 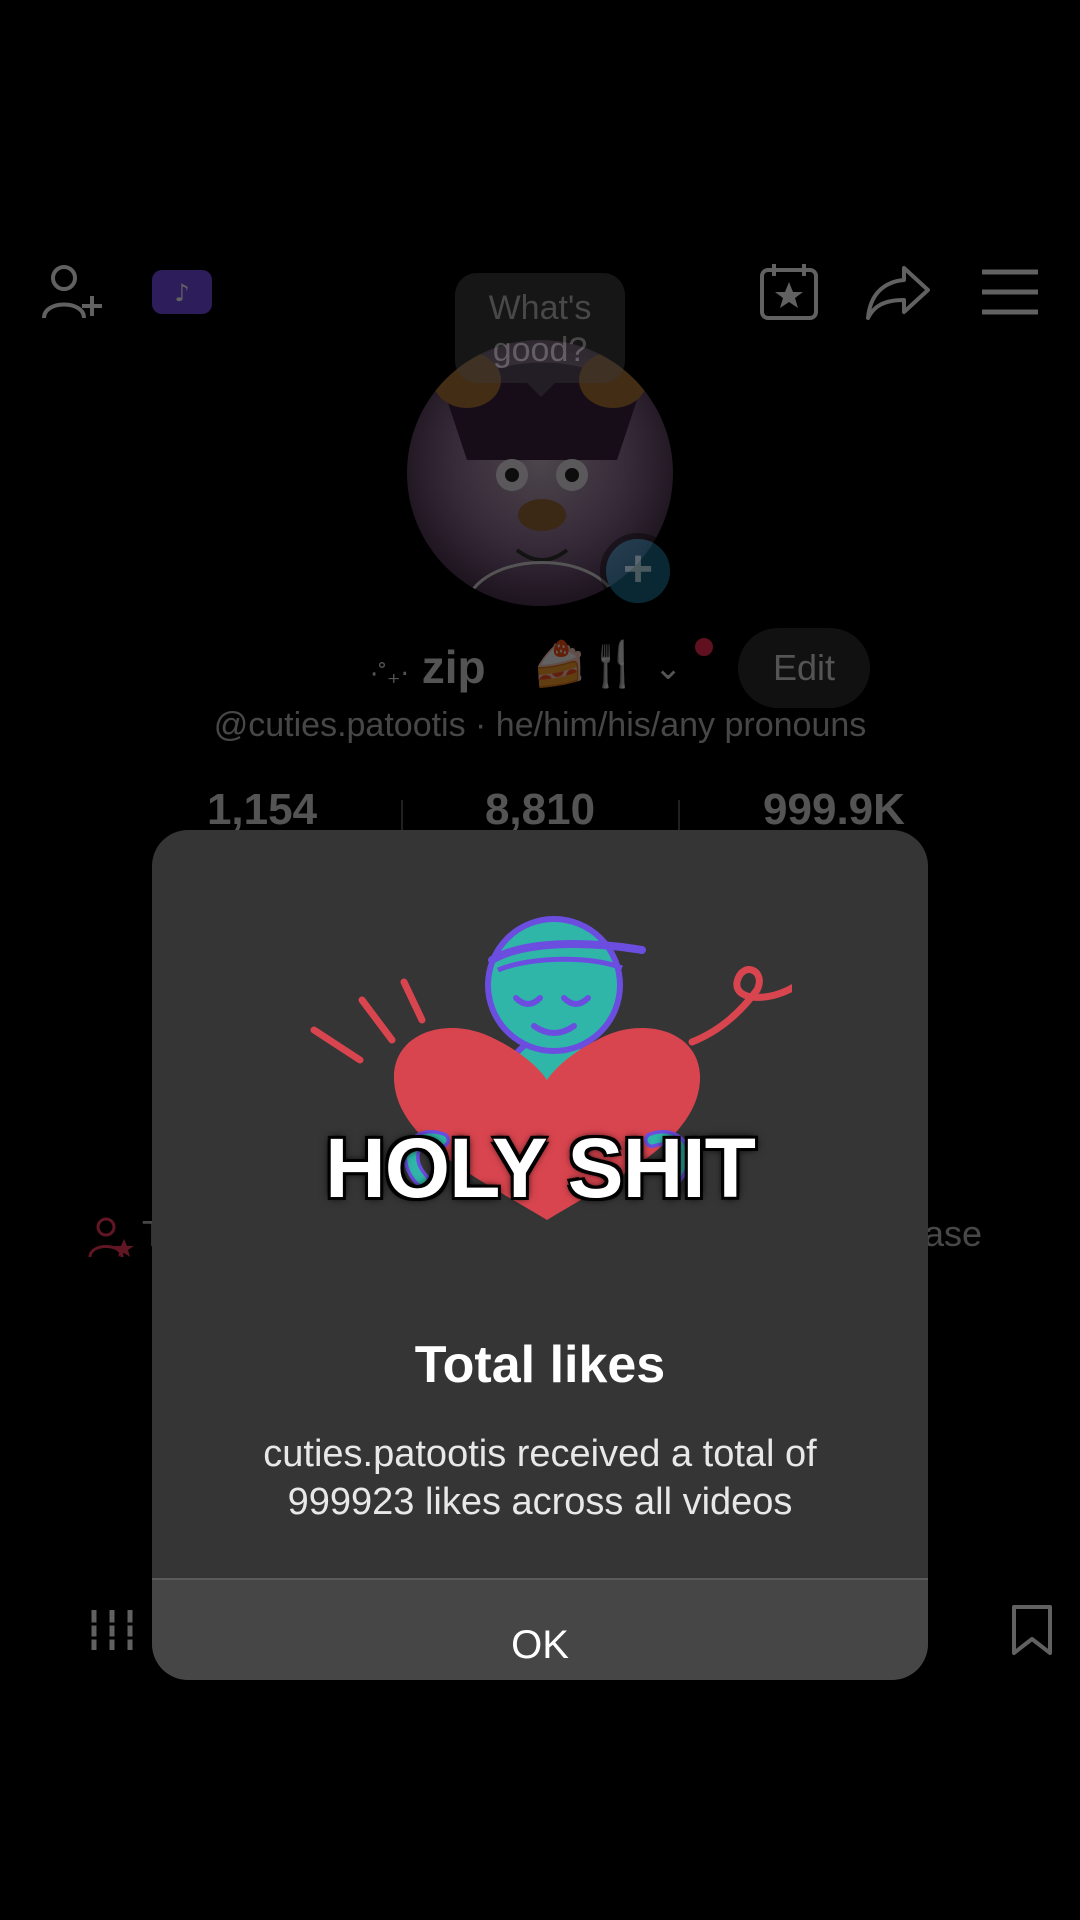 What do you see at coordinates (74, 292) in the screenshot?
I see `add-friend-icon` at bounding box center [74, 292].